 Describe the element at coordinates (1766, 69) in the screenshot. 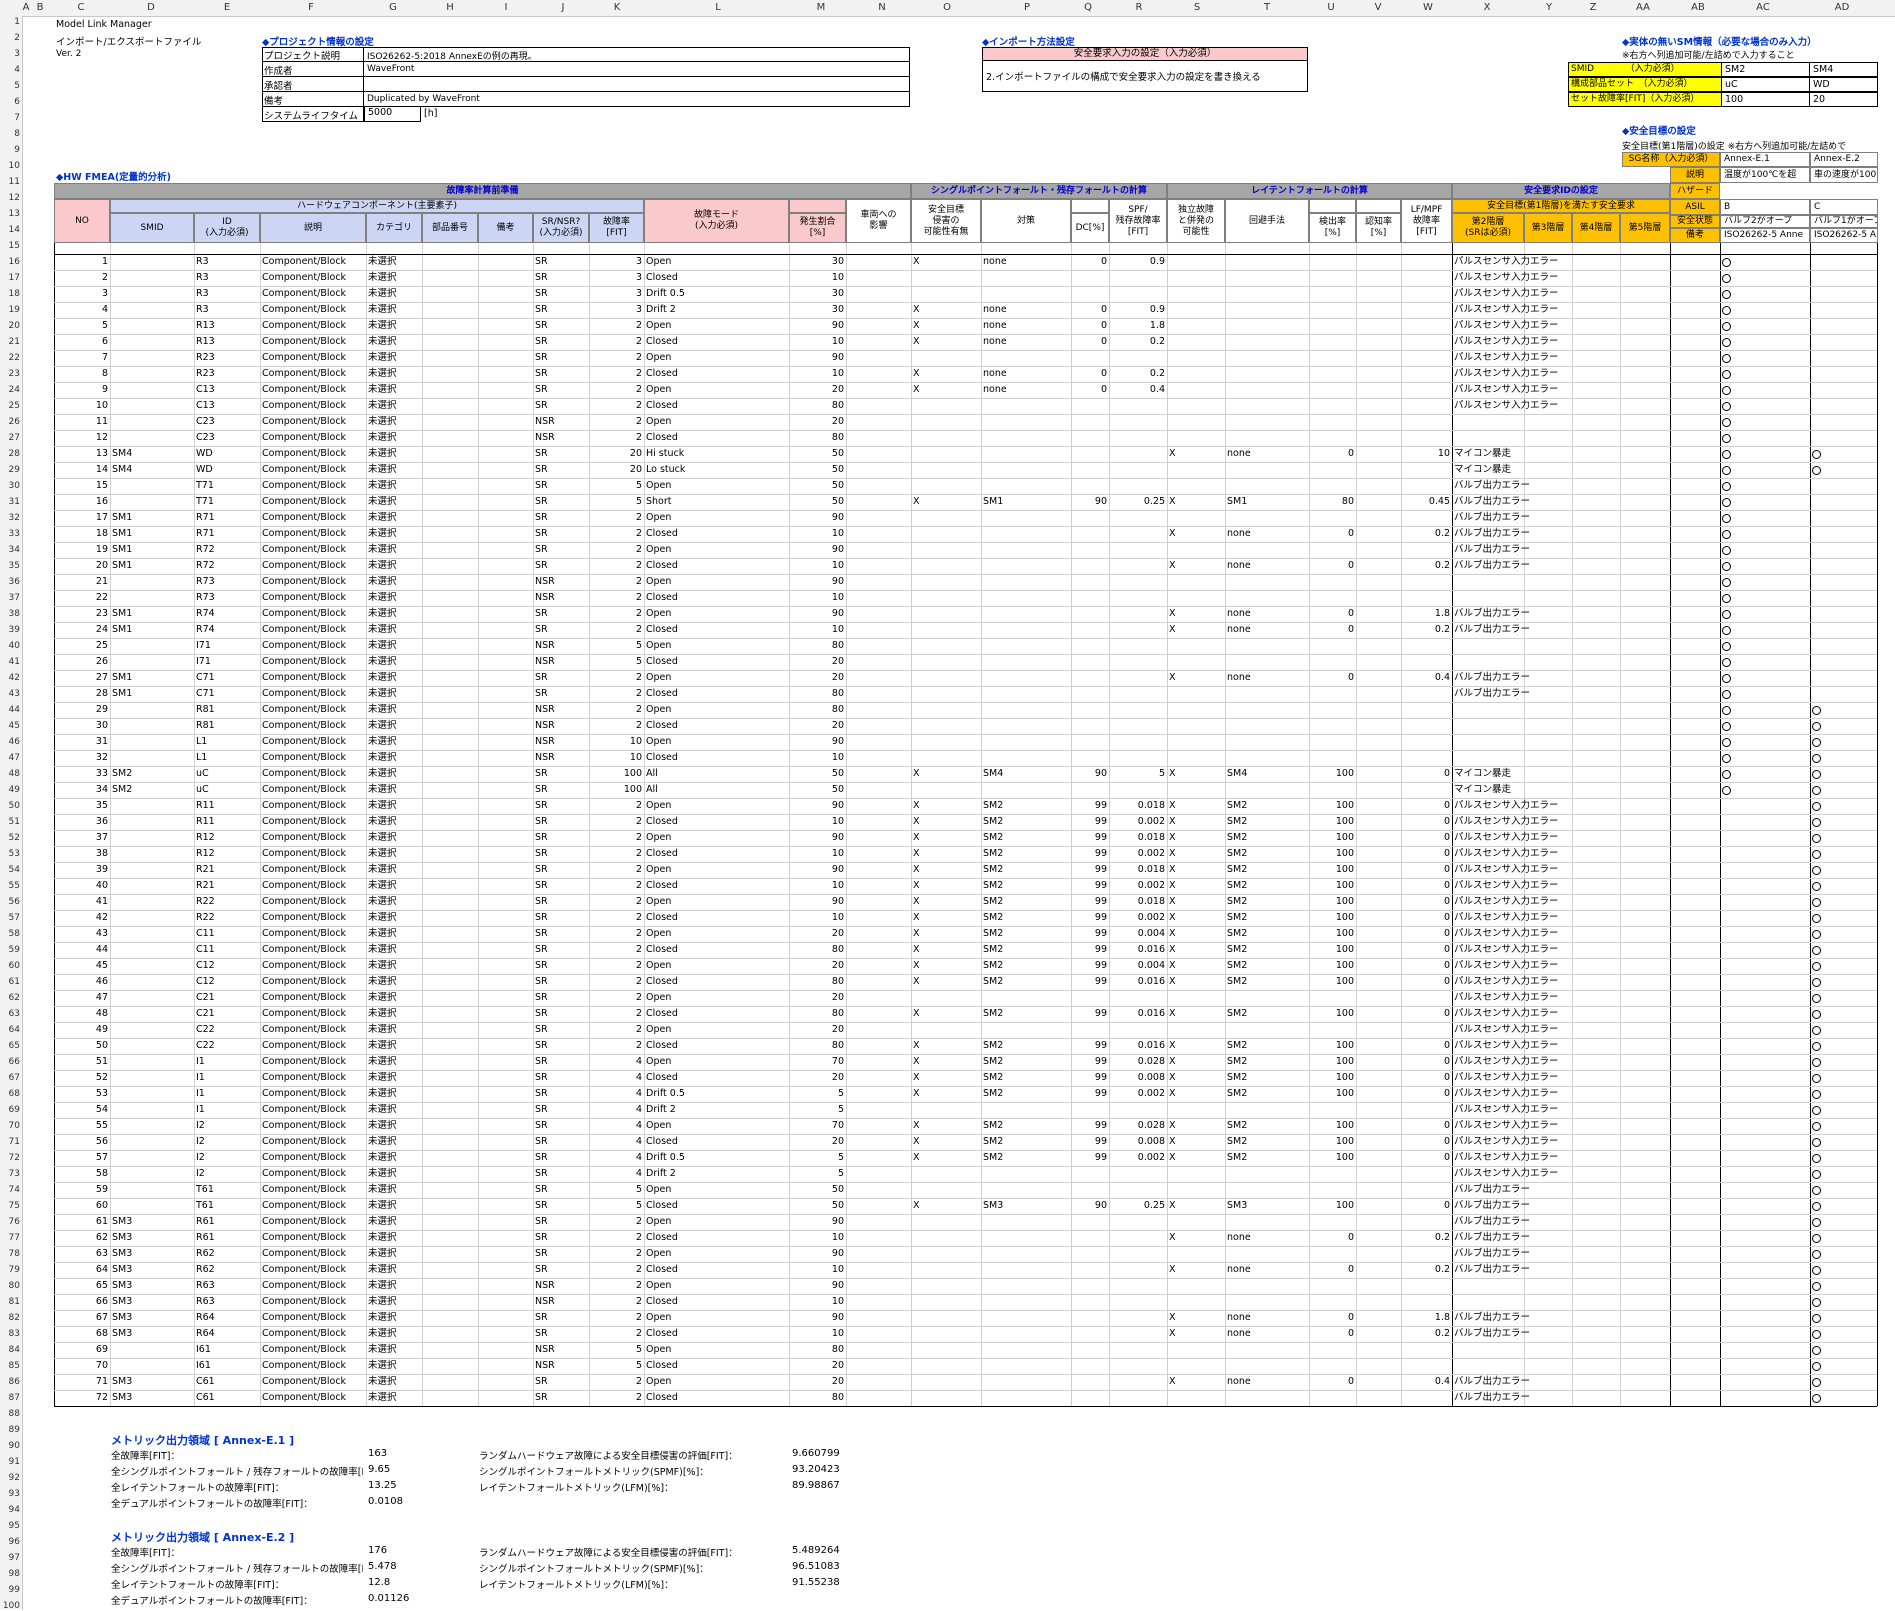

I see `sm-value-1: SM2` at that location.